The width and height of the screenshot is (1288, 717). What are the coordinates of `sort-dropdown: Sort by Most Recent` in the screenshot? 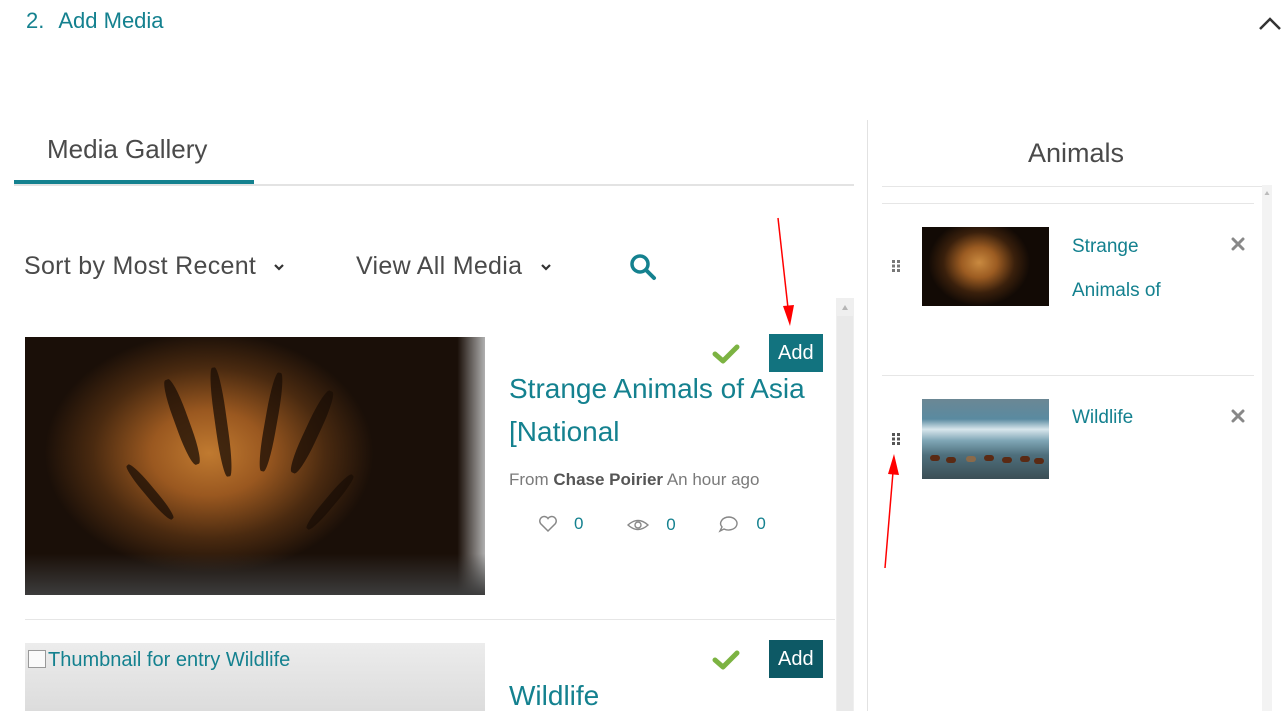 It's located at (154, 266).